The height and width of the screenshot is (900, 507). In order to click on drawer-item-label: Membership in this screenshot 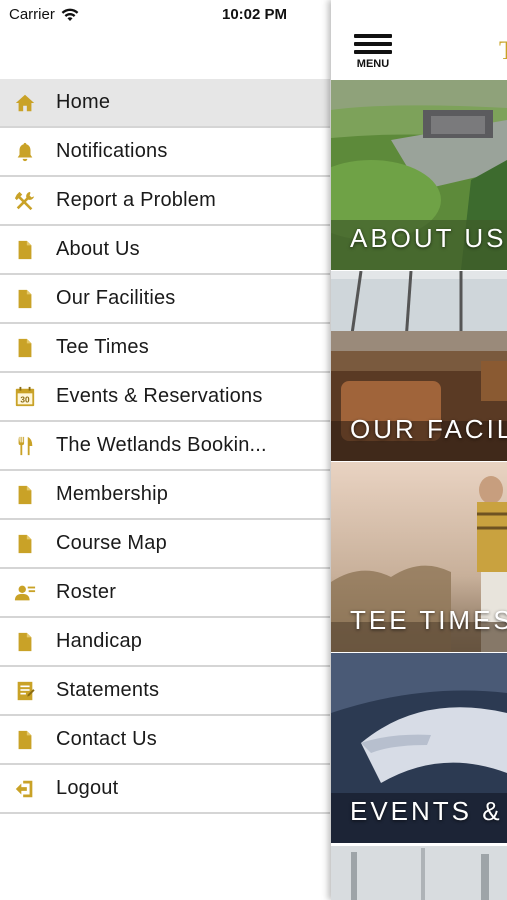, I will do `click(112, 494)`.